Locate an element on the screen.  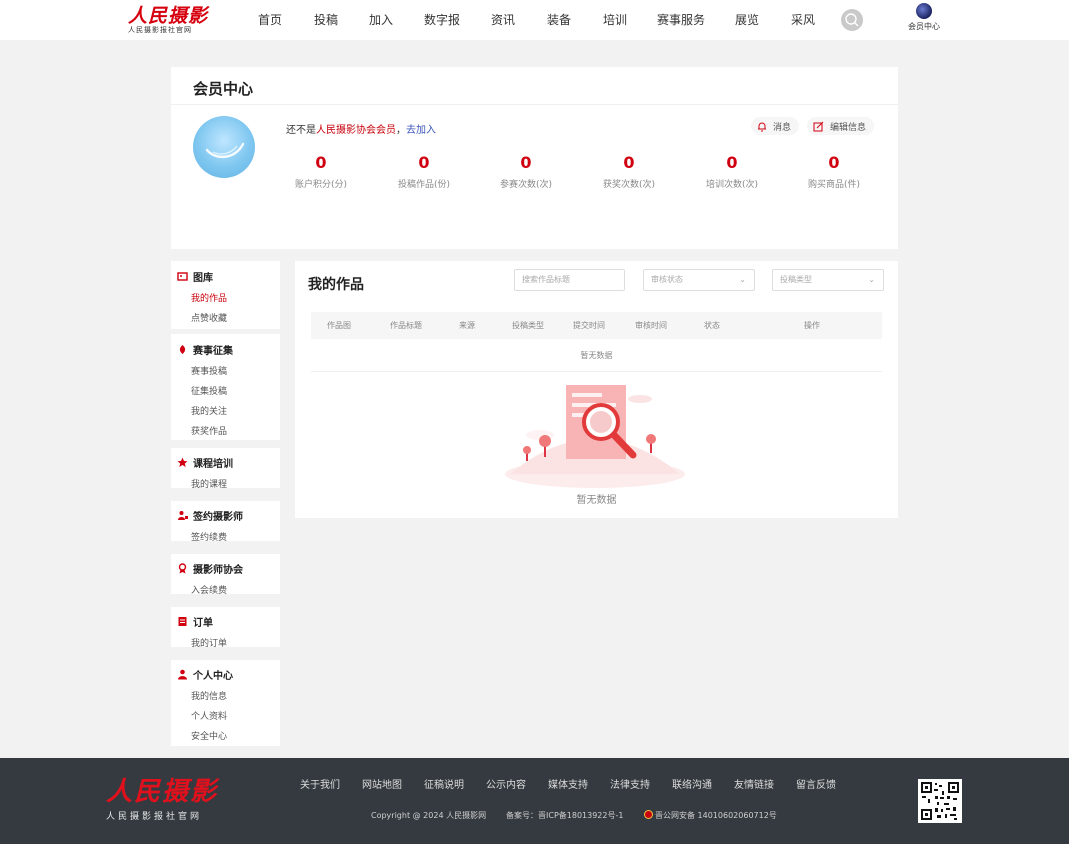
divider is located at coordinates (534, 104).